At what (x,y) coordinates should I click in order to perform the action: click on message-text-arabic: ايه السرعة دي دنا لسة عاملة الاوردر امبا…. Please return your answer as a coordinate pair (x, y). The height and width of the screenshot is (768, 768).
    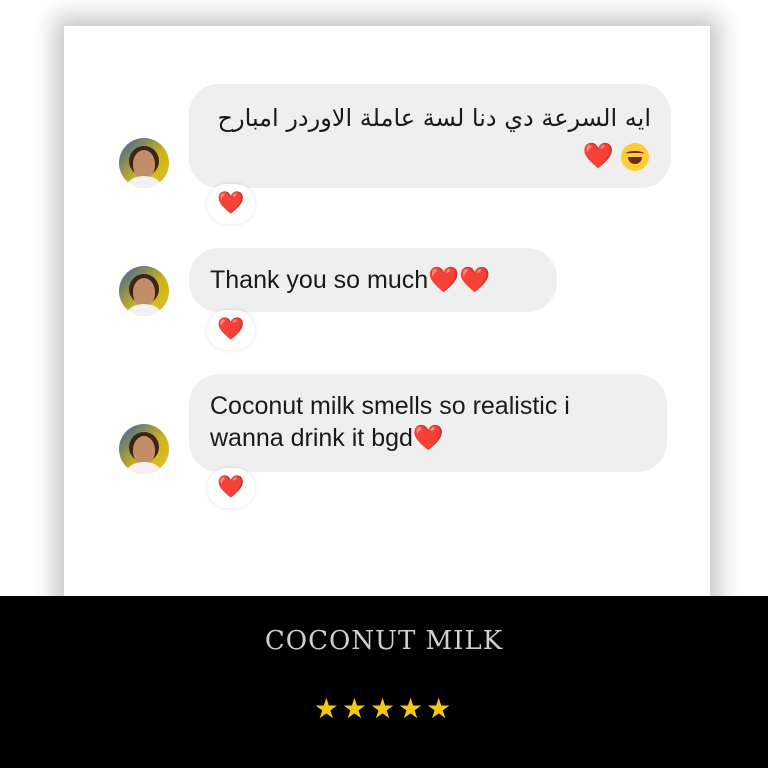
    Looking at the image, I should click on (434, 118).